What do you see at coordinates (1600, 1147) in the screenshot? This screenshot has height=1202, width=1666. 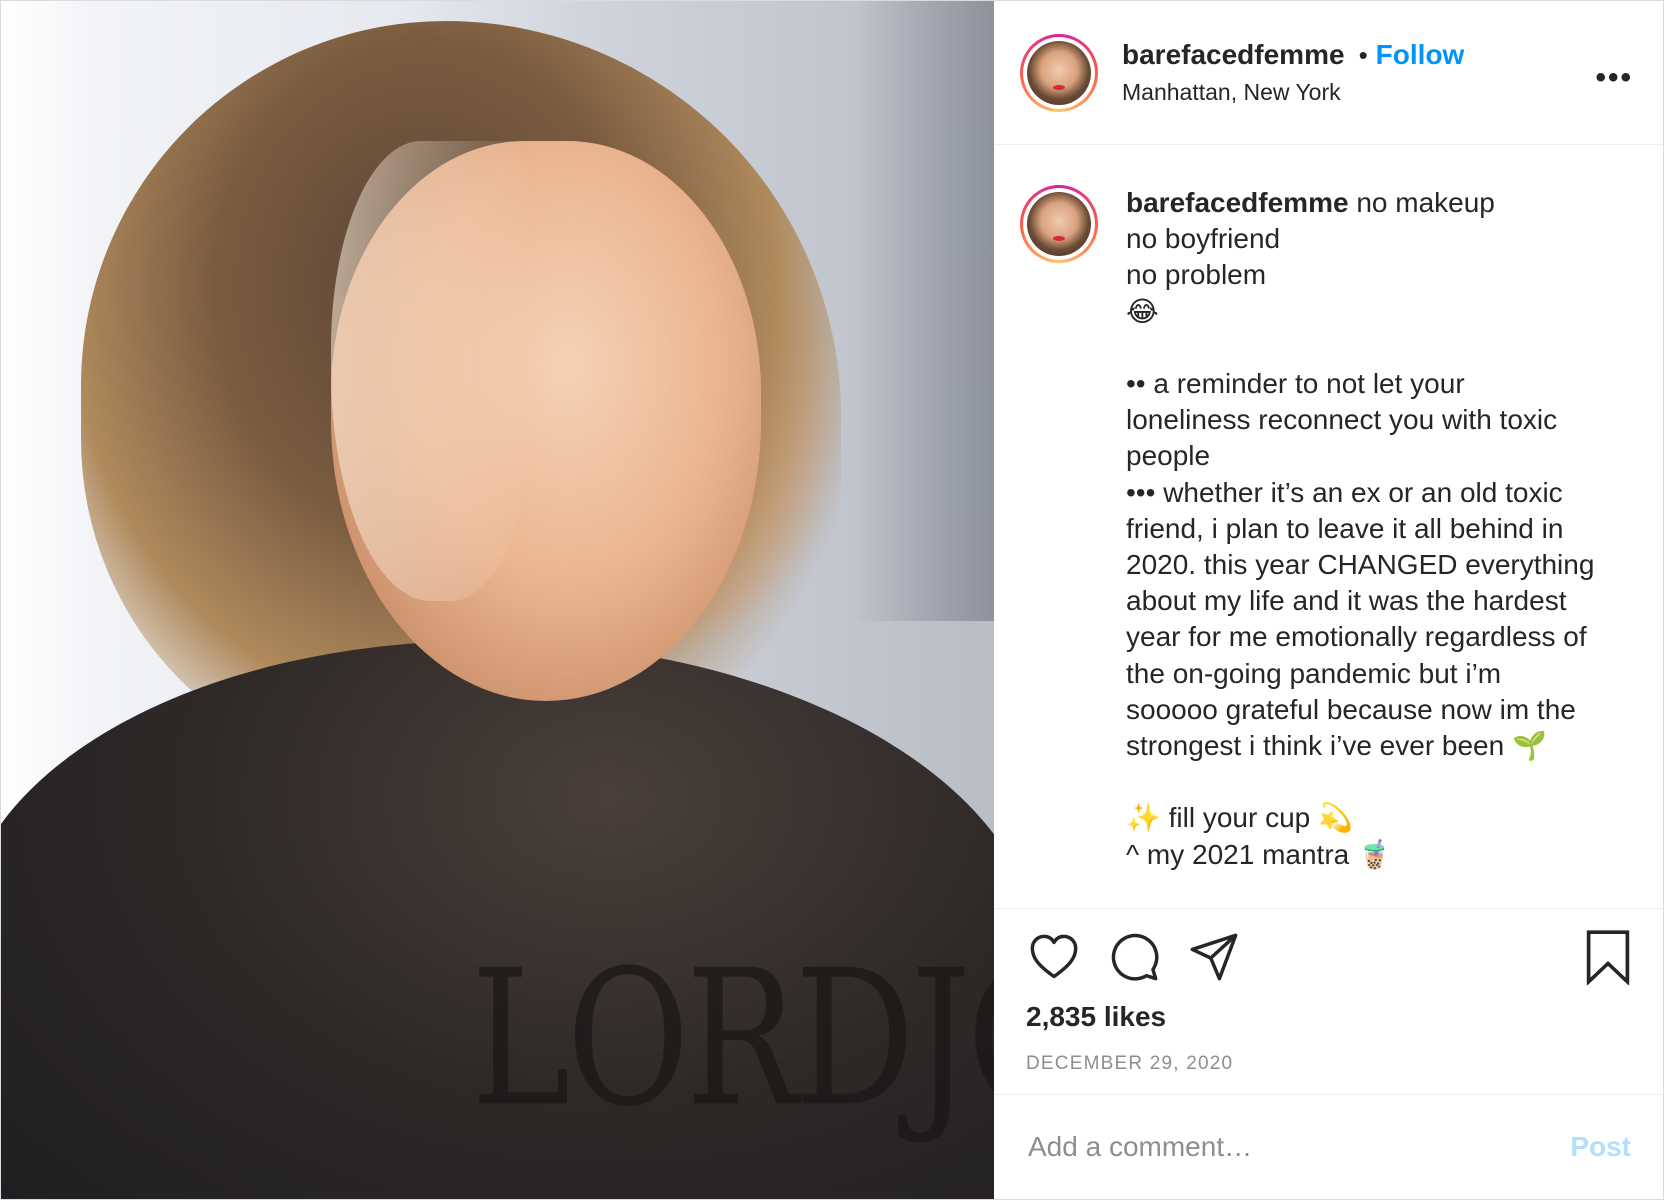 I see `post-comment-button: Post` at bounding box center [1600, 1147].